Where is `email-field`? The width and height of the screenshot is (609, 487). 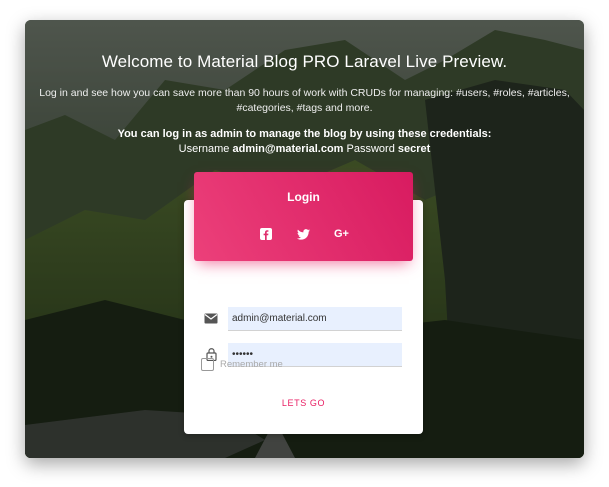 email-field is located at coordinates (315, 319).